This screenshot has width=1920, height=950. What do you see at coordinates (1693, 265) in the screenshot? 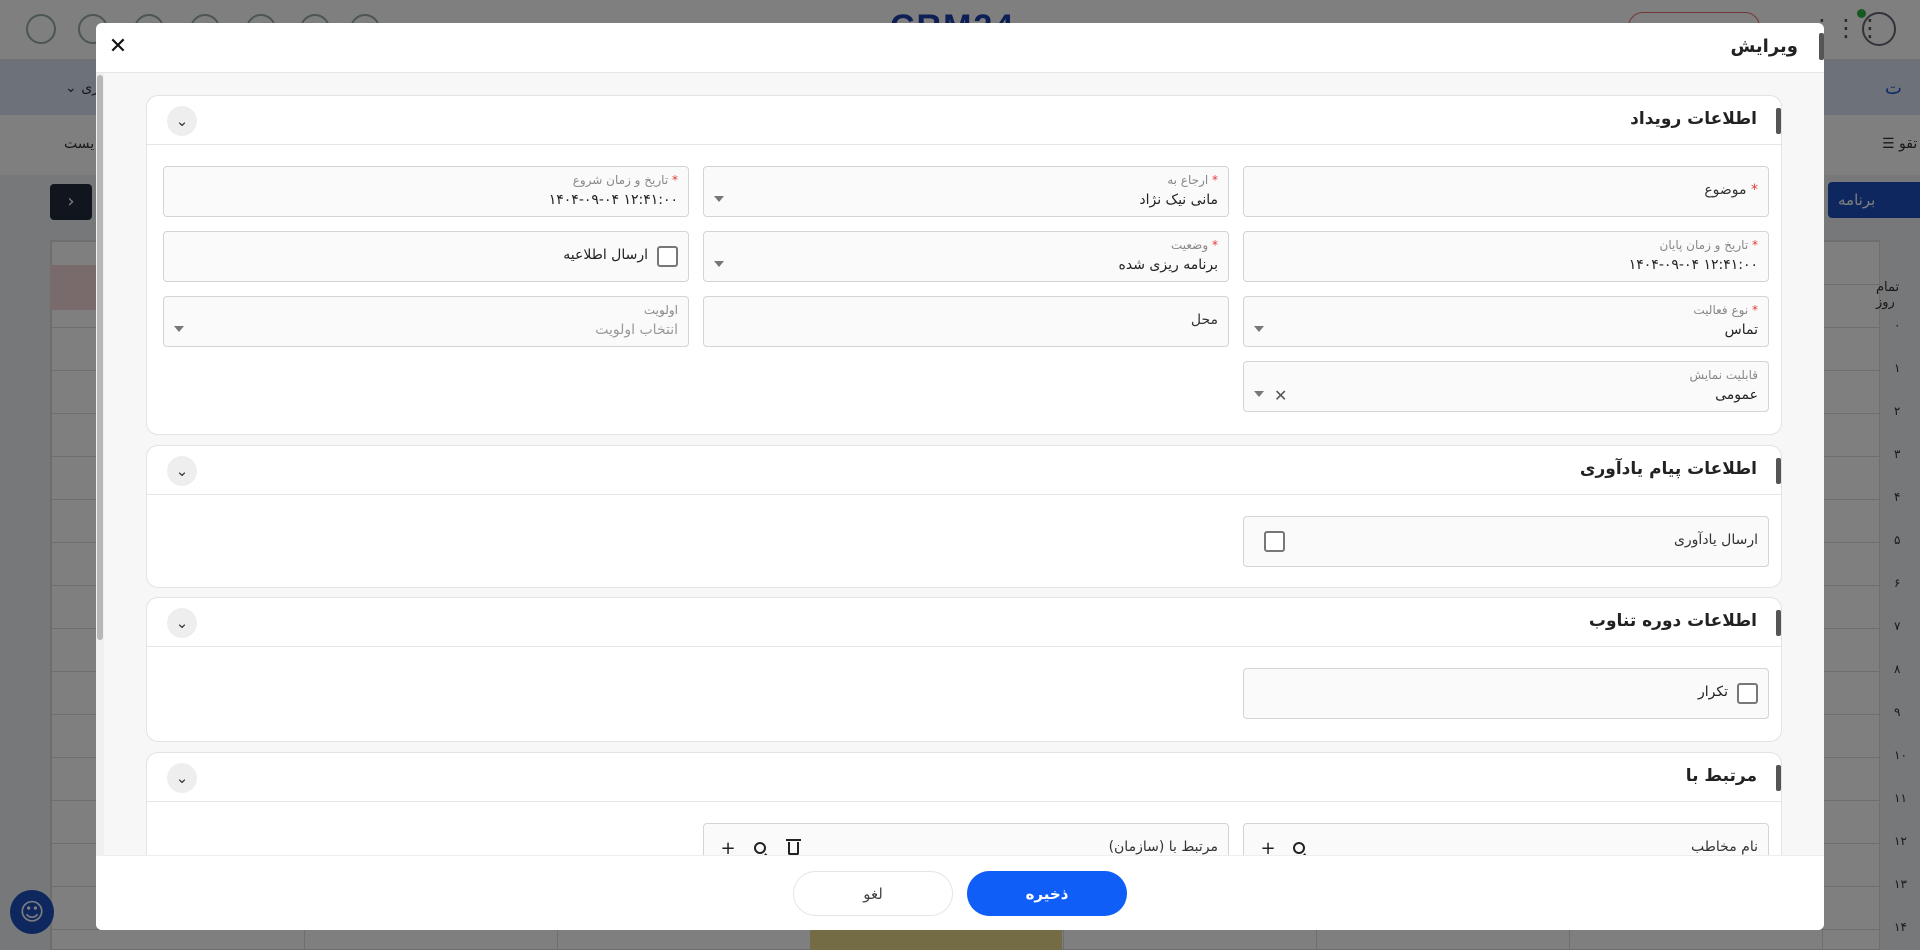
I see `end-value: ۱۴۰۴-۰۹-۰۴ ۱۲:۴۱:۰۰` at bounding box center [1693, 265].